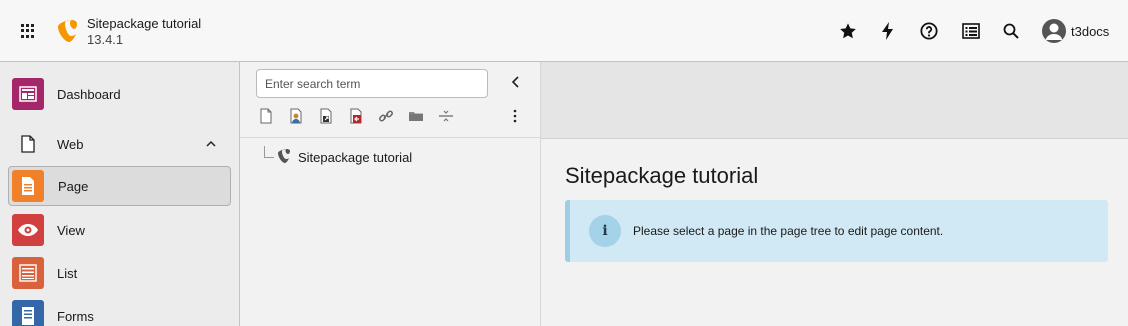 Image resolution: width=1128 pixels, height=326 pixels. I want to click on folder-icon, so click(416, 116).